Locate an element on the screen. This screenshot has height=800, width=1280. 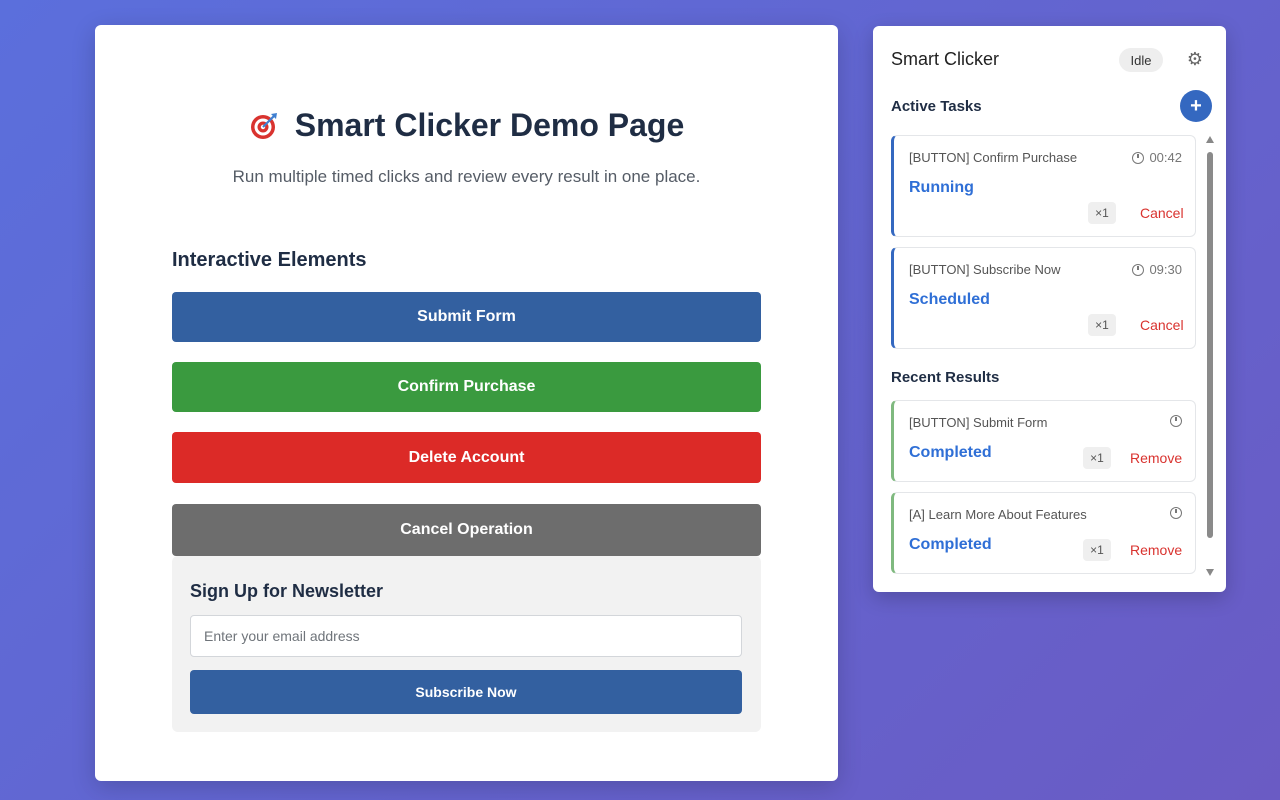
page-title: Smart Clicker Demo Page is located at coordinates (489, 125).